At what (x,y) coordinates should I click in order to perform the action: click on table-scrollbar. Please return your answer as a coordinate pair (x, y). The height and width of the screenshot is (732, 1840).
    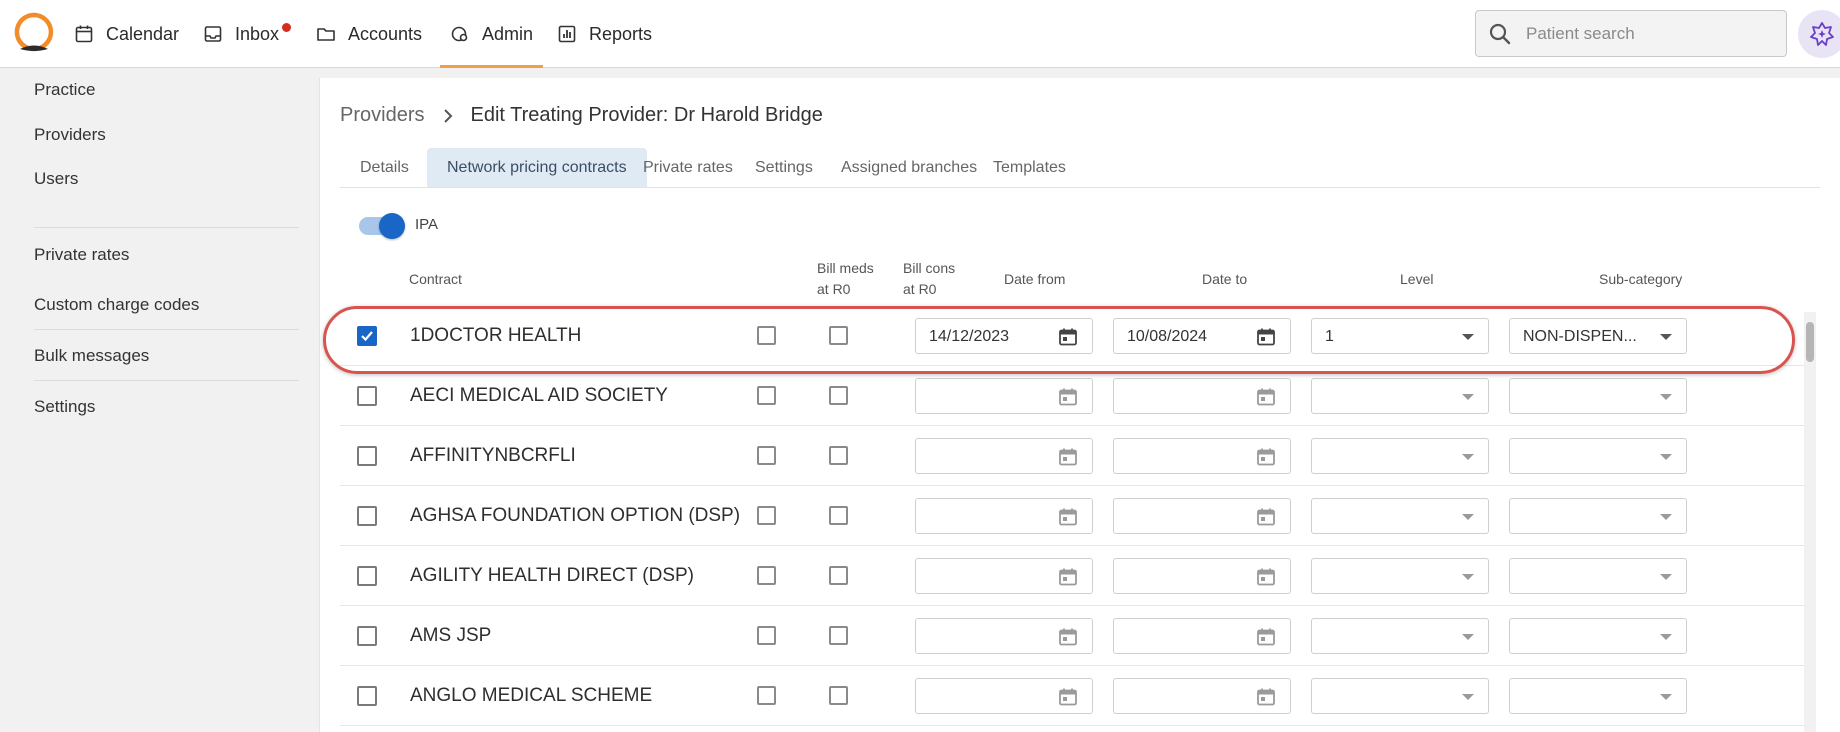
    Looking at the image, I should click on (1810, 522).